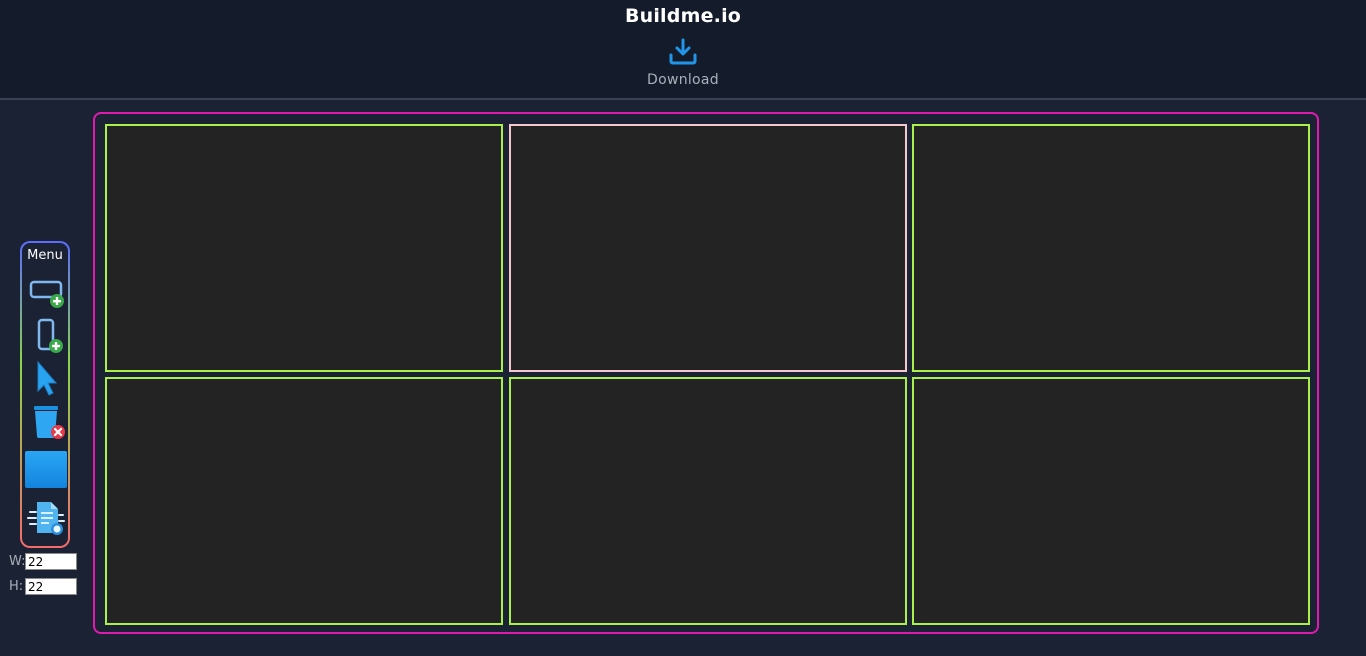 The width and height of the screenshot is (1366, 656). I want to click on download-icon, so click(683, 51).